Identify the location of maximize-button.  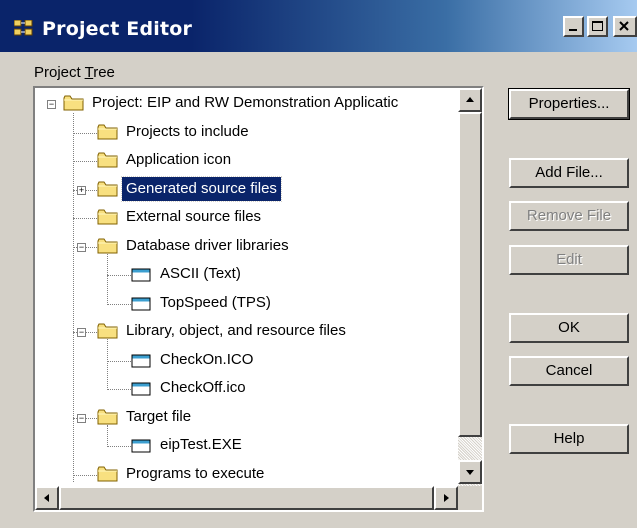
(597, 26).